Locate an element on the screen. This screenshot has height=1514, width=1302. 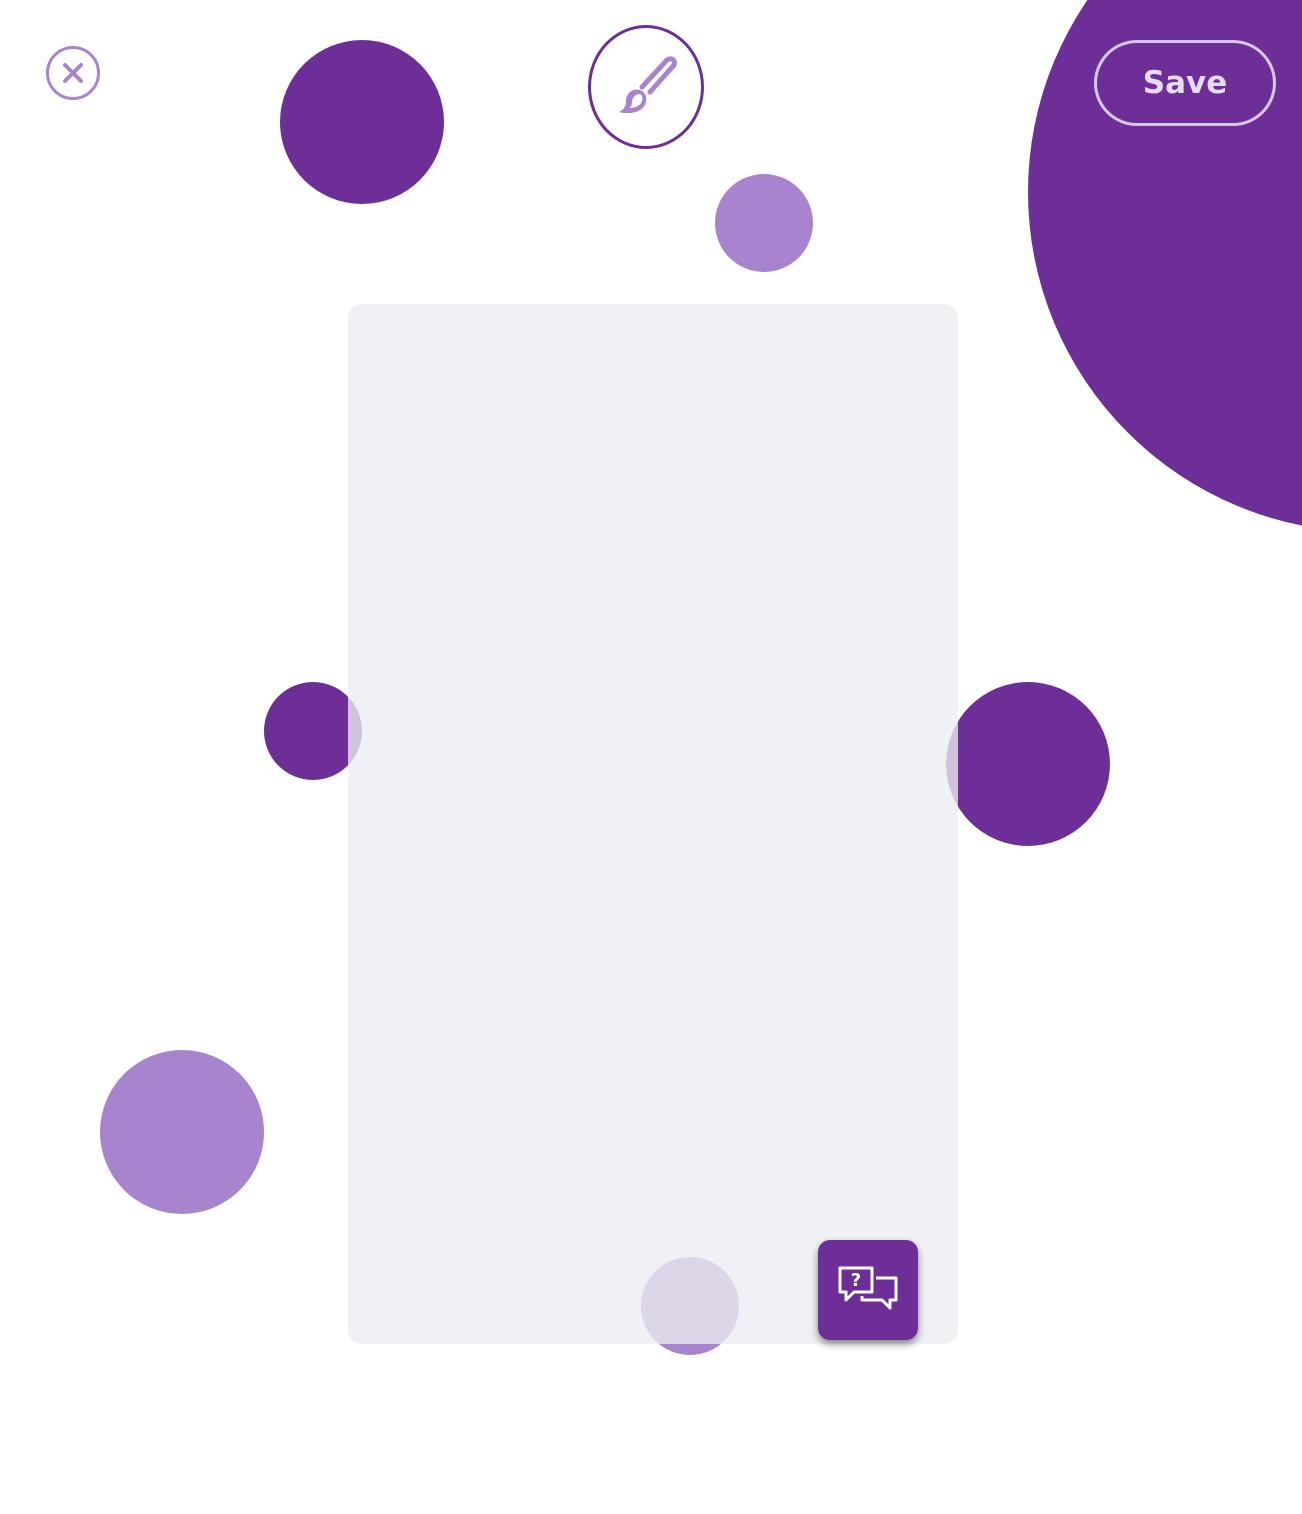
close-button is located at coordinates (73, 73).